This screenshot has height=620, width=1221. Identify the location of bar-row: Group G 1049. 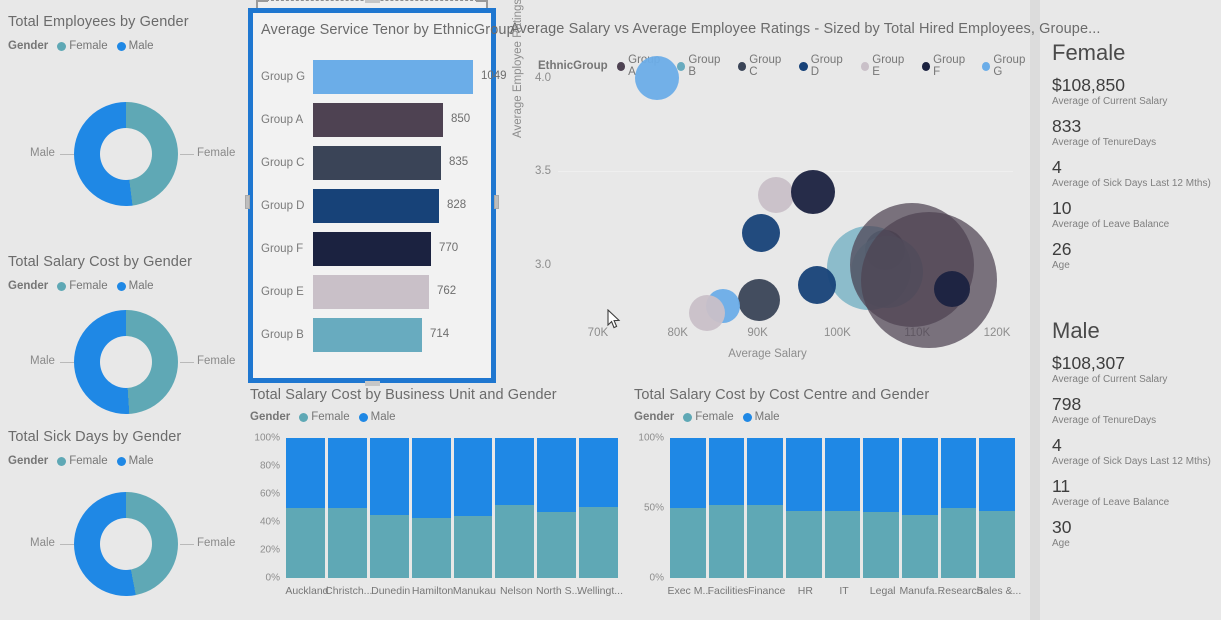
(384, 76).